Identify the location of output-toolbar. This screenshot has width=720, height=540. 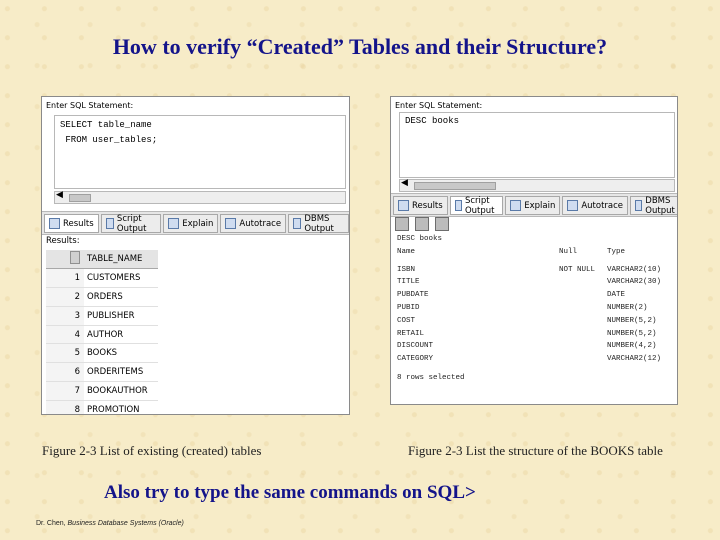
(422, 224).